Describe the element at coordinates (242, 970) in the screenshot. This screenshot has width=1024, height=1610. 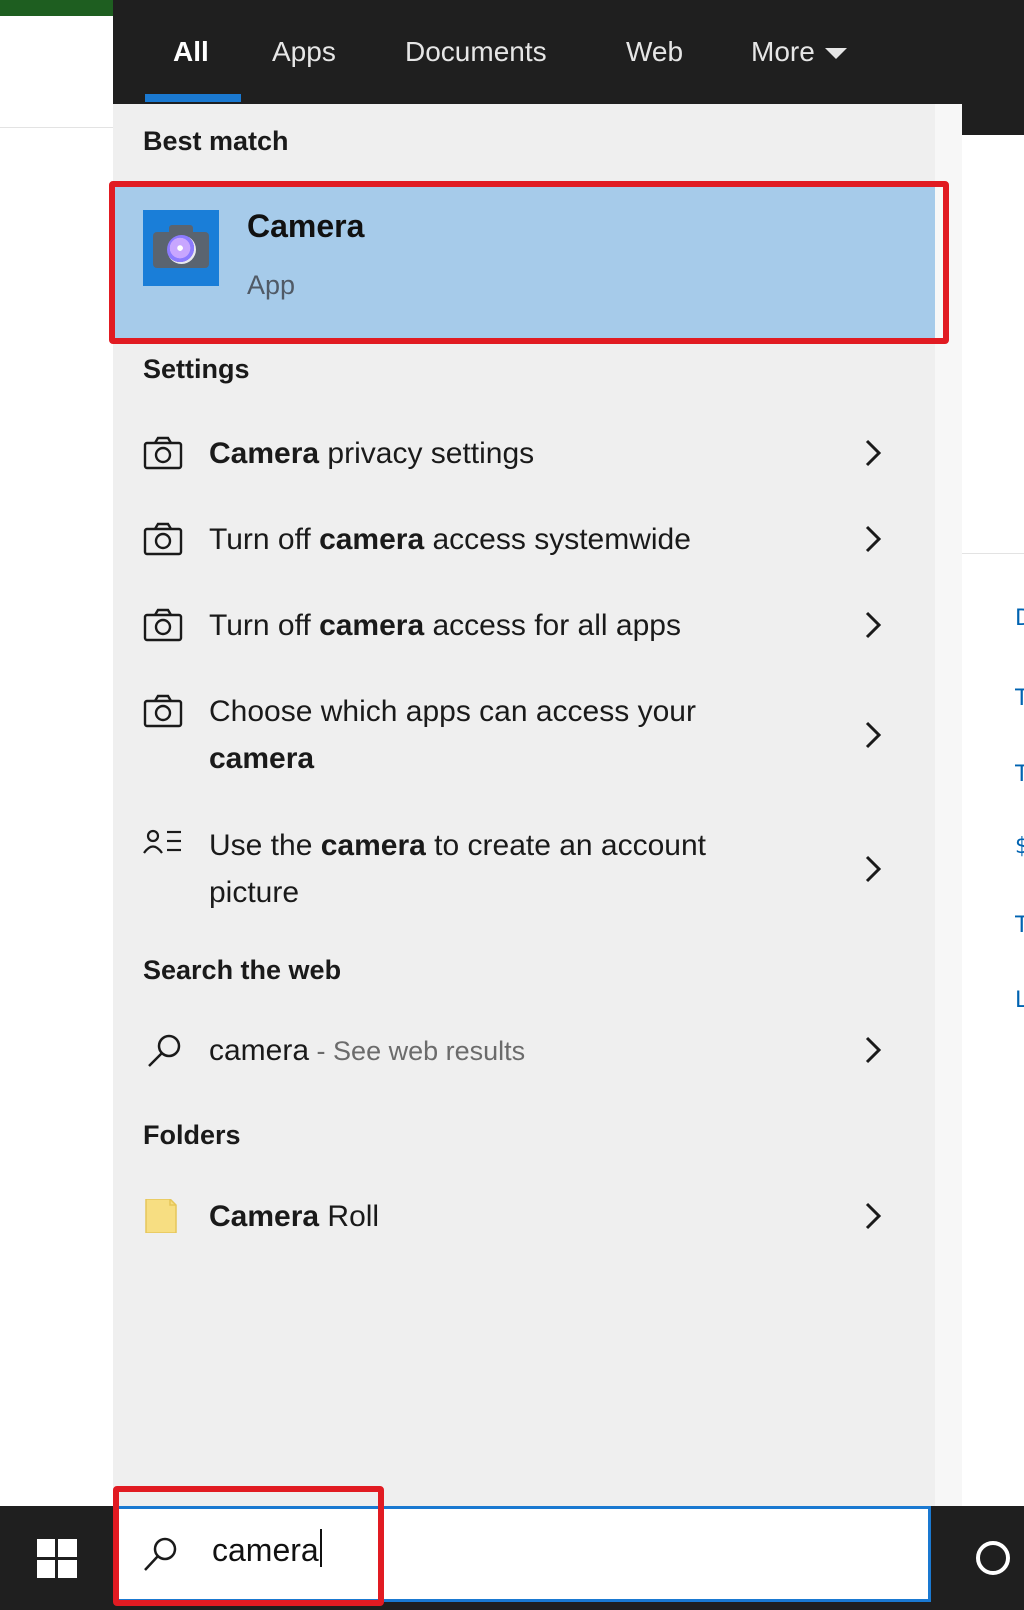
I see `section-search-web: Search the web` at that location.